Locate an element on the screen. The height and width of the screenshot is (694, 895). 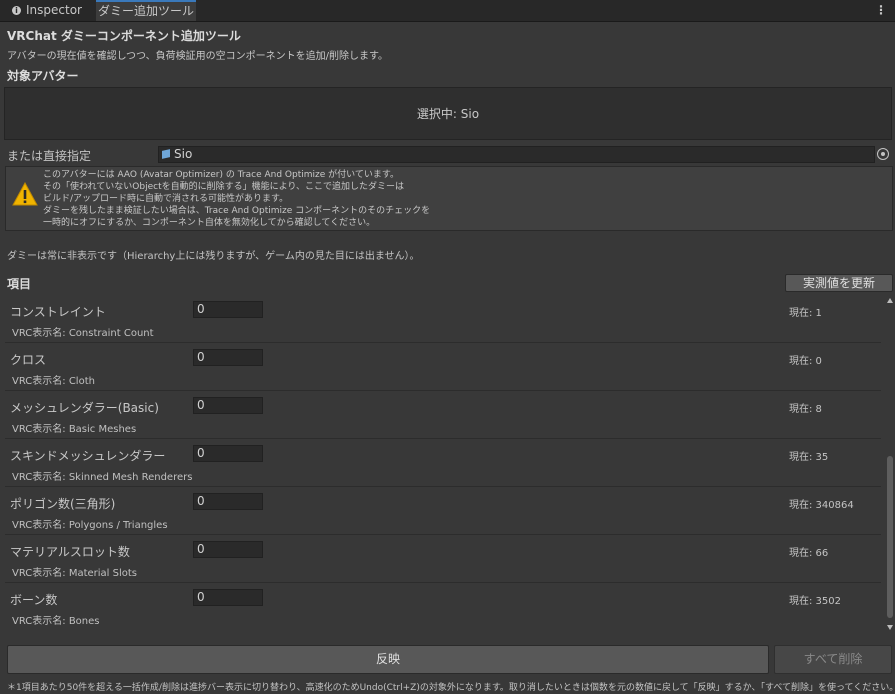
selected-avatar-box: 選択中: Sio is located at coordinates (448, 113).